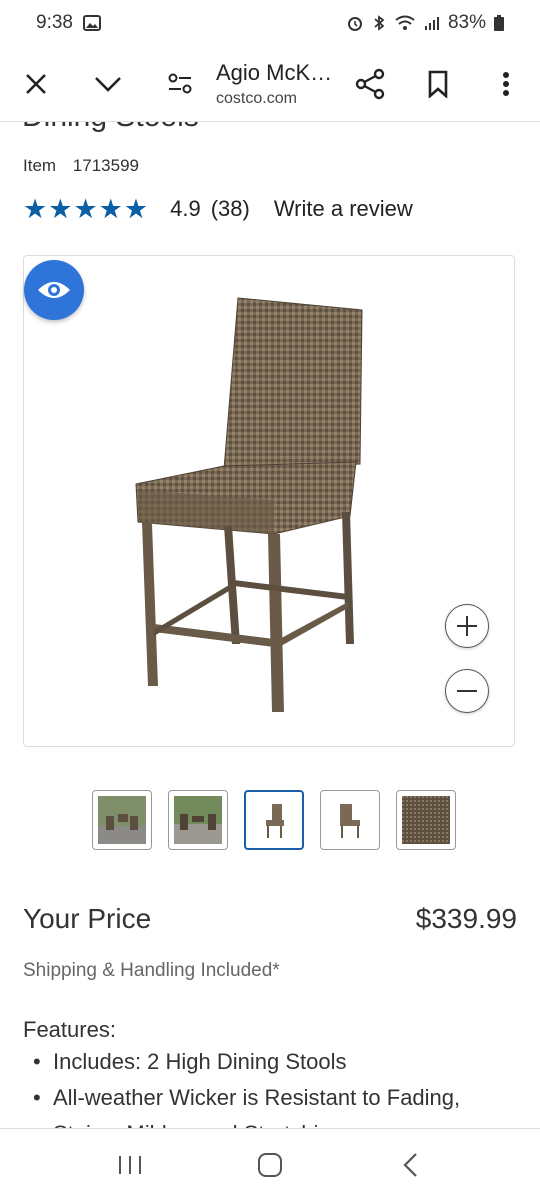  What do you see at coordinates (431, 23) in the screenshot?
I see `signal-icon` at bounding box center [431, 23].